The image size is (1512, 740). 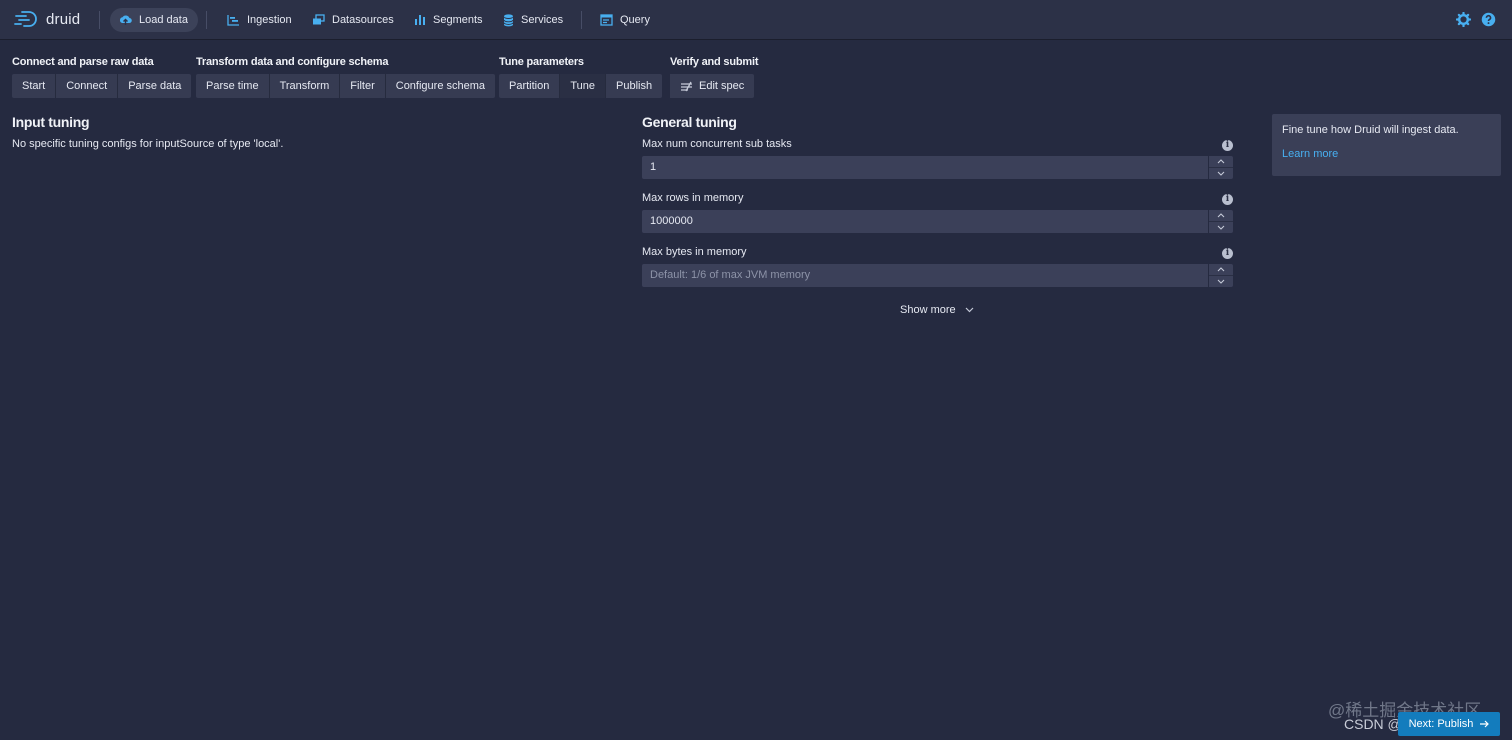 What do you see at coordinates (233, 20) in the screenshot?
I see `gantt-chart-icon` at bounding box center [233, 20].